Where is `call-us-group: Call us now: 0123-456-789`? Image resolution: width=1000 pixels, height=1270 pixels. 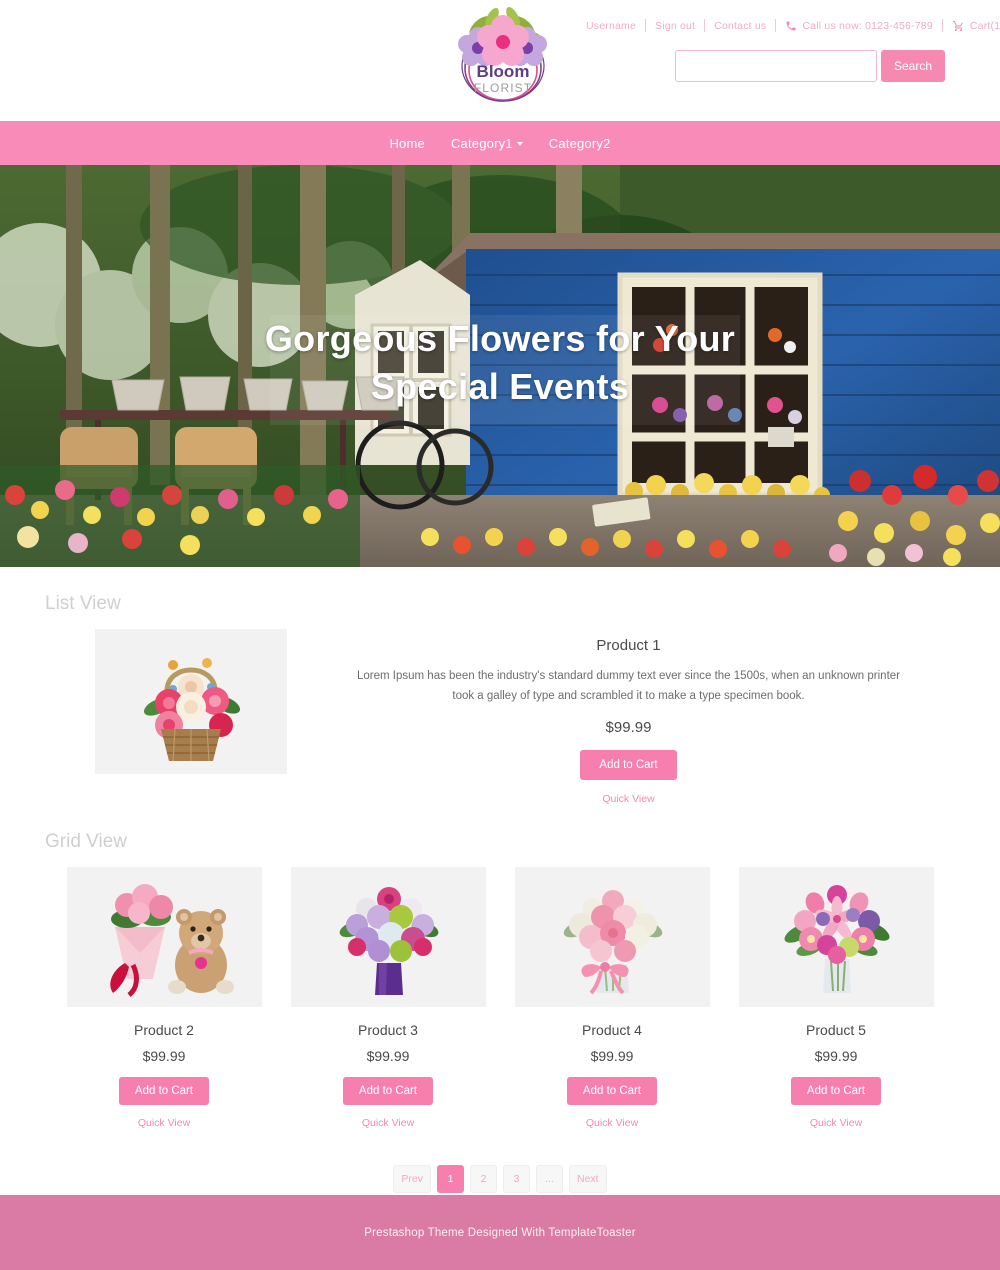 call-us-group: Call us now: 0123-456-789 is located at coordinates (859, 26).